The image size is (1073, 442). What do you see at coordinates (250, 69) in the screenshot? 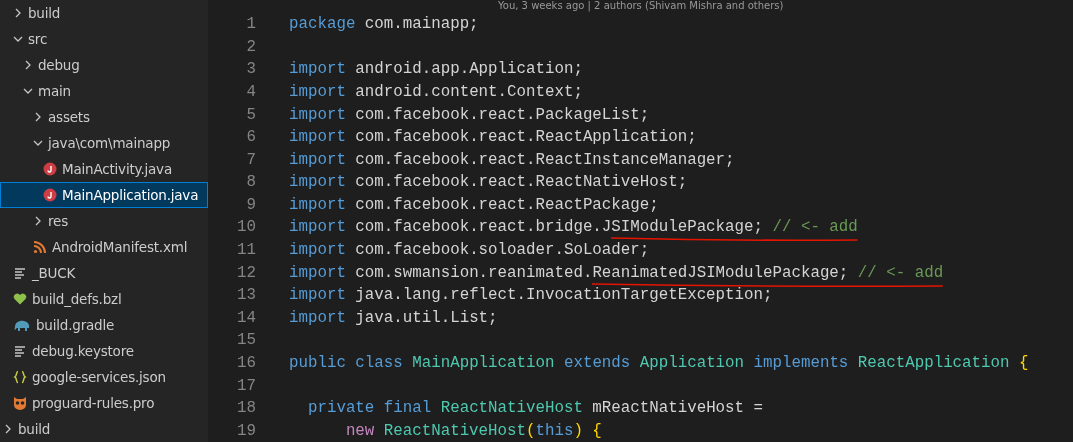
I see `line-number: 3` at bounding box center [250, 69].